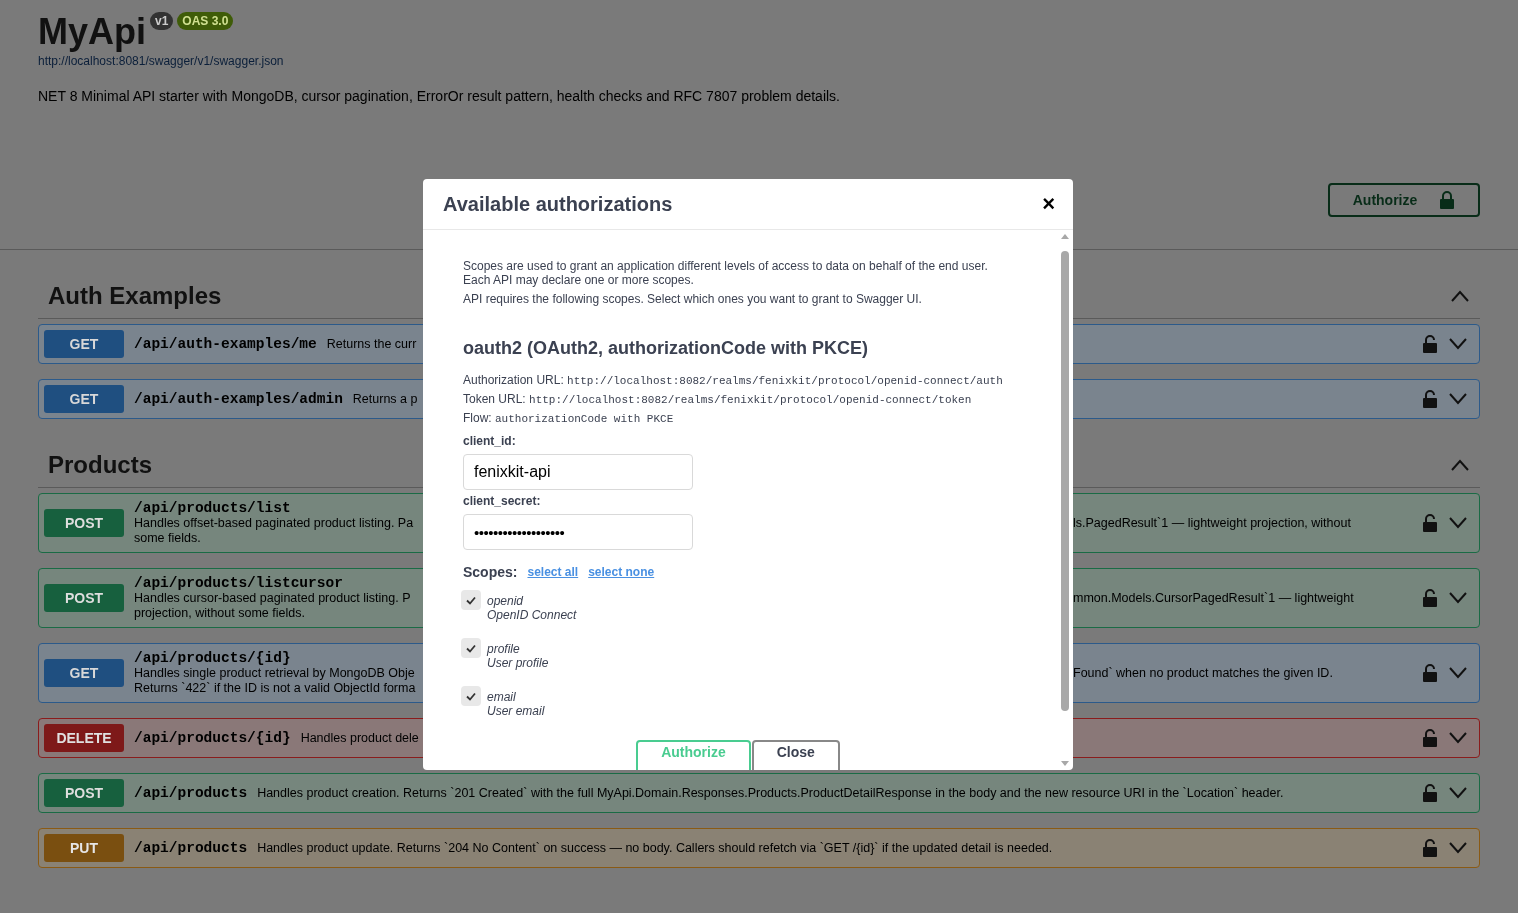 This screenshot has height=913, width=1518. Describe the element at coordinates (579, 280) in the screenshot. I see `intro-text: Each API may declare one or more scopes.` at that location.